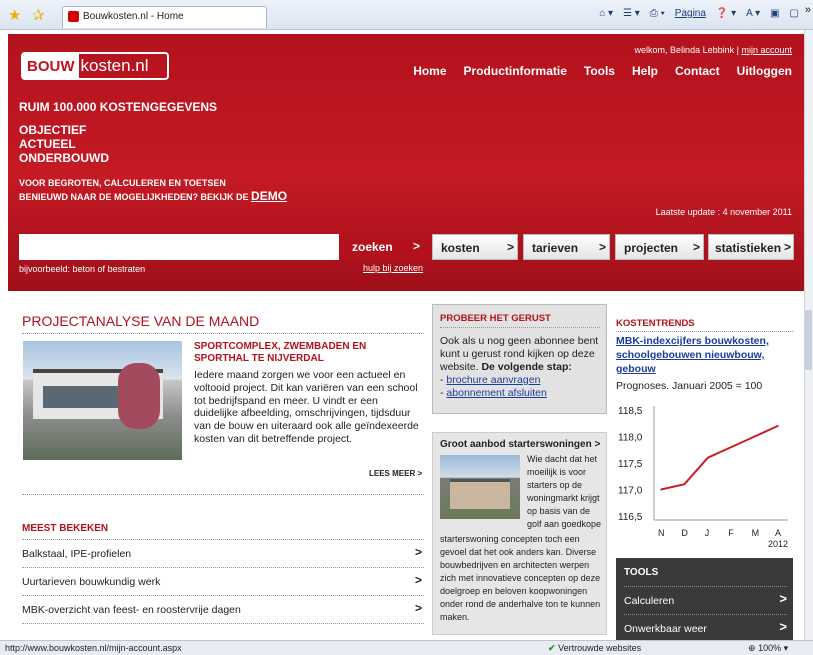  I want to click on trusted-zone: ✔ Vertrouwde websites, so click(594, 648).